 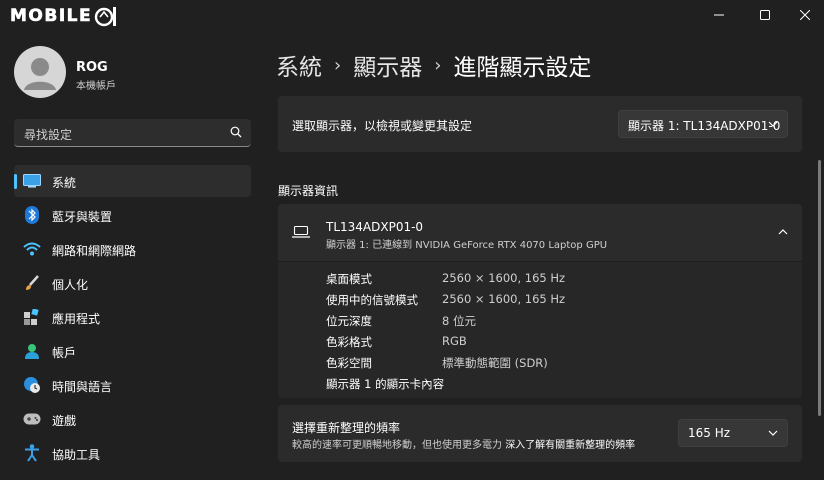 What do you see at coordinates (32, 385) in the screenshot?
I see `time-language-icon` at bounding box center [32, 385].